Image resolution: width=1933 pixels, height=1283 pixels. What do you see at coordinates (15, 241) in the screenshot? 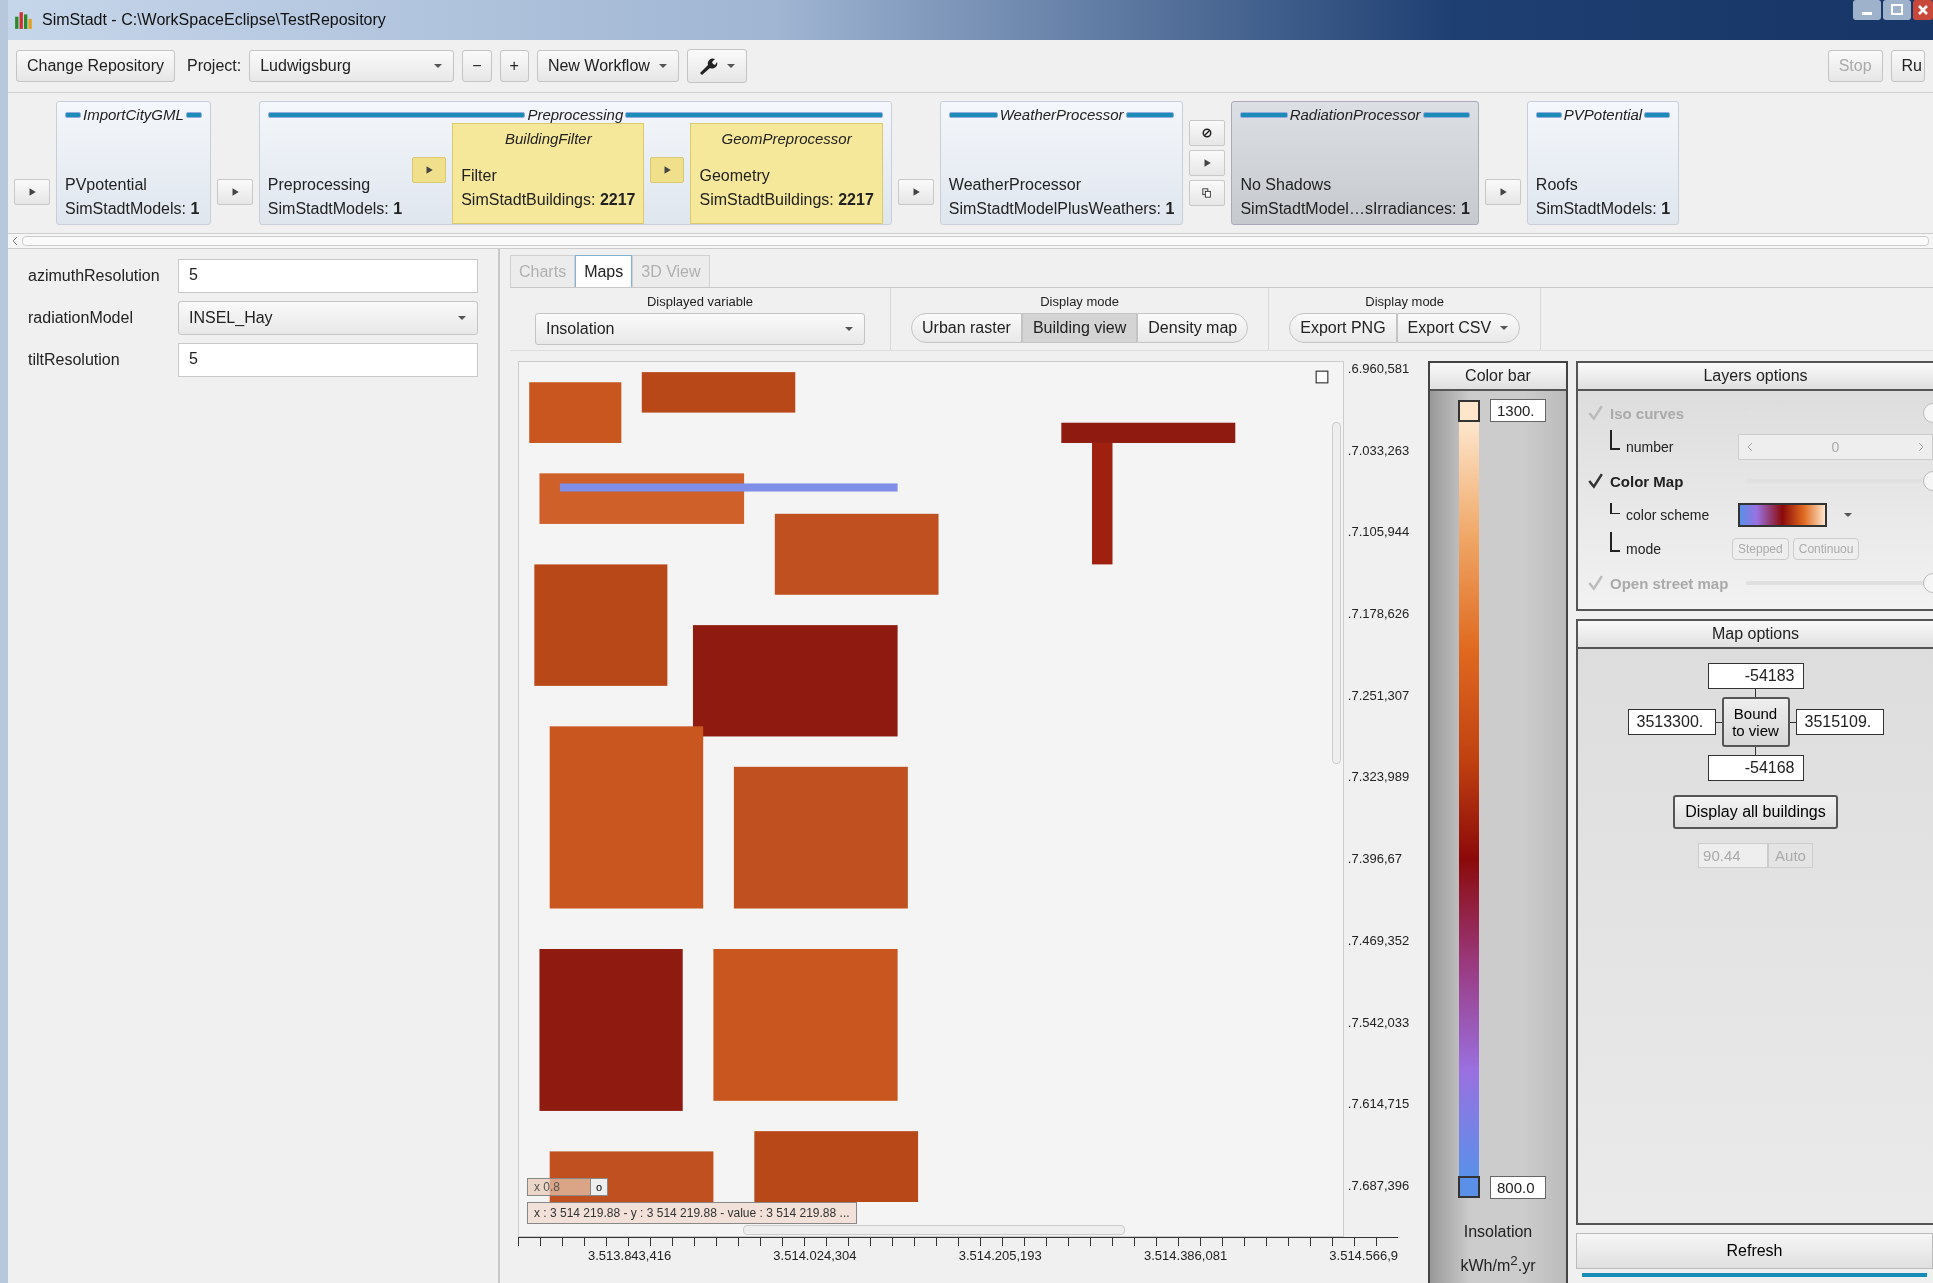
I see `scroll-left-icon` at bounding box center [15, 241].